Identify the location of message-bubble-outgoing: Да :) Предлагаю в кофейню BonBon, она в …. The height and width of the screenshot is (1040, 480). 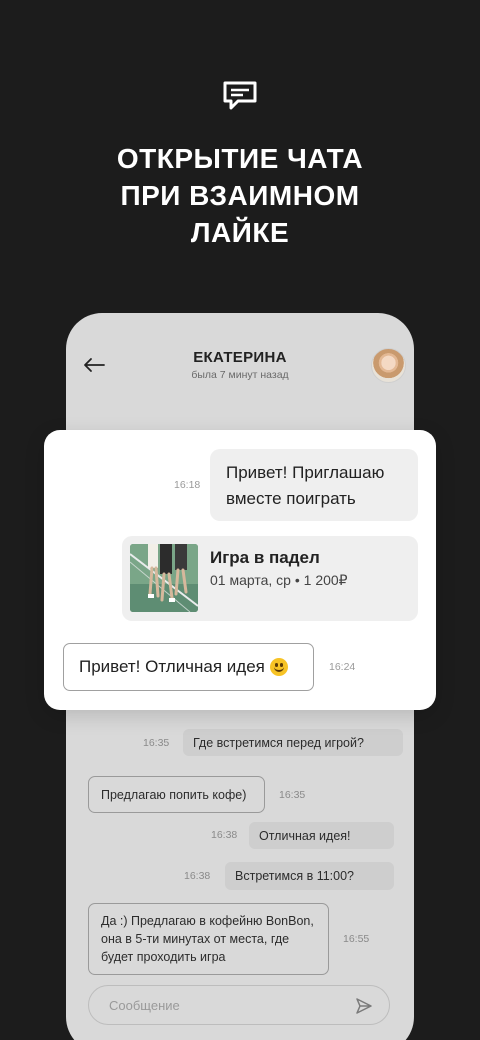
(208, 939).